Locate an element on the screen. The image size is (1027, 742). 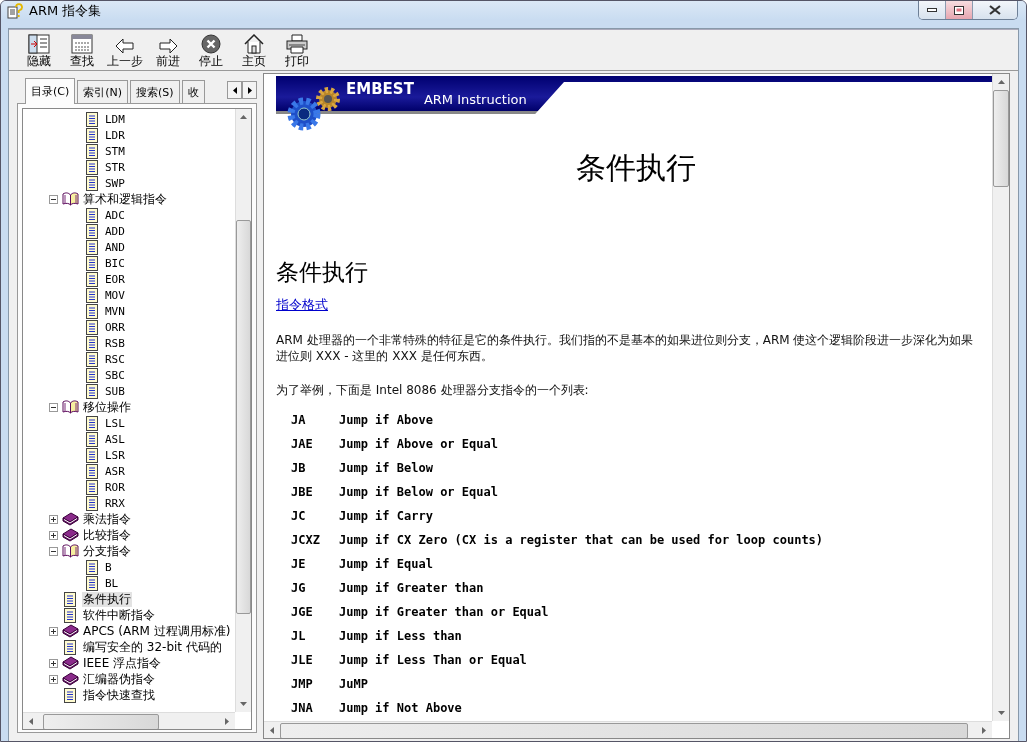
tree-item: LSR is located at coordinates (115, 455).